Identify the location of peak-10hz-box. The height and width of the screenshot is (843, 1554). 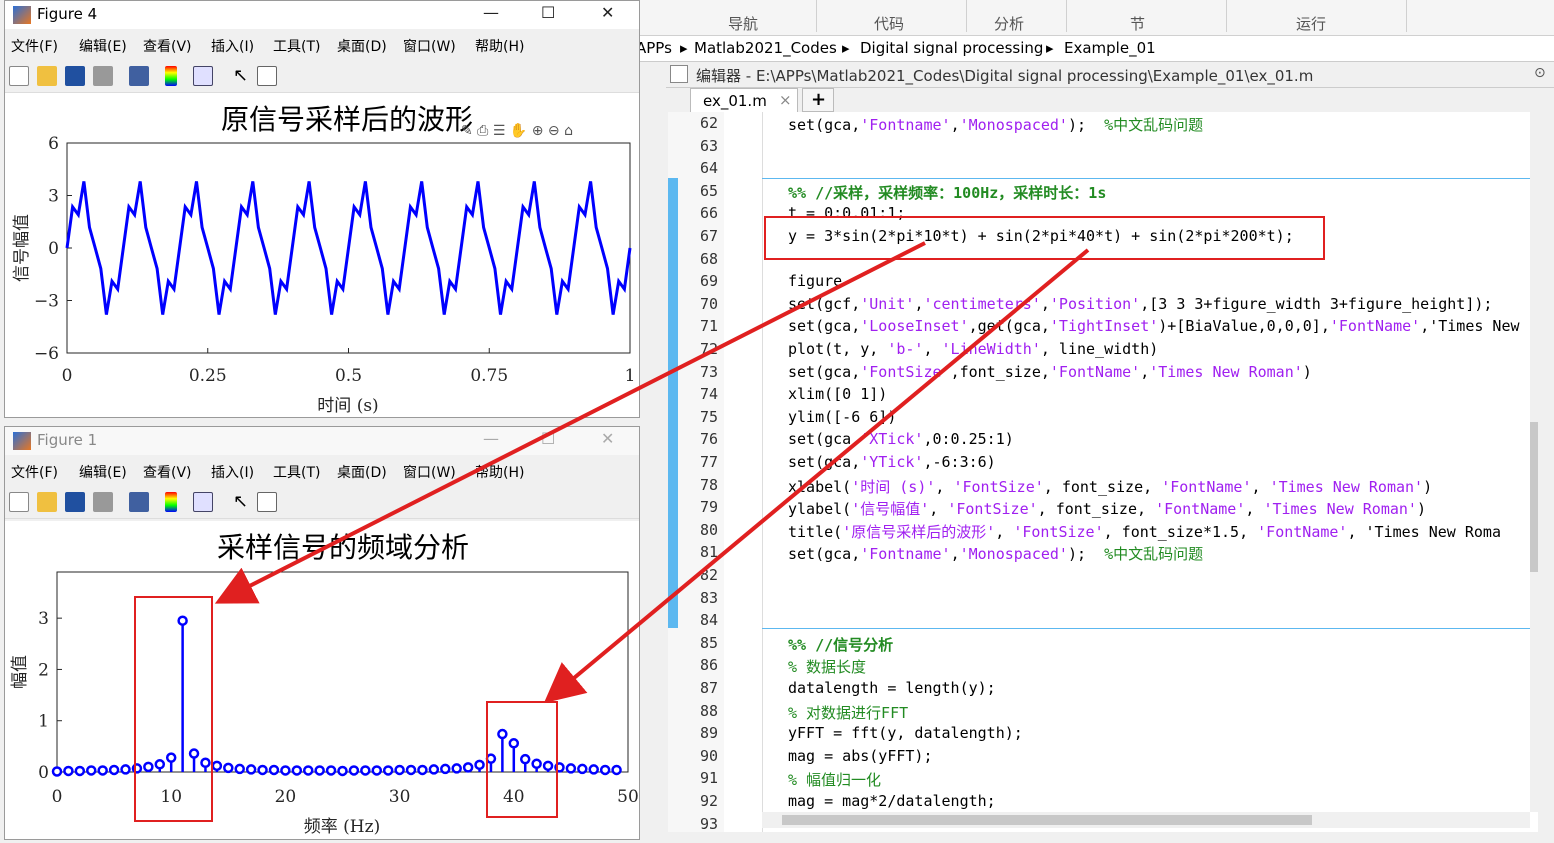
(173, 709).